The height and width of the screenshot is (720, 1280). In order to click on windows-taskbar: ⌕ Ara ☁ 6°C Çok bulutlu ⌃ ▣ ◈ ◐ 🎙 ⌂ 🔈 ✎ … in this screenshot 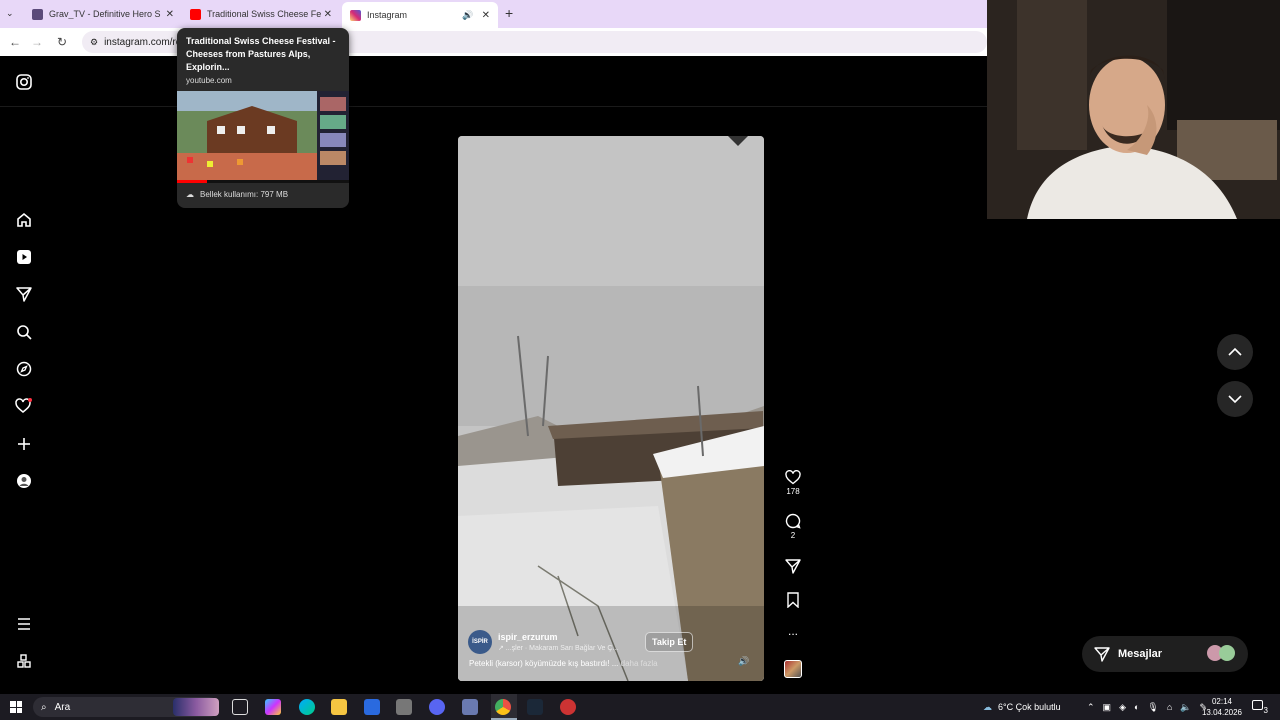, I will do `click(640, 707)`.